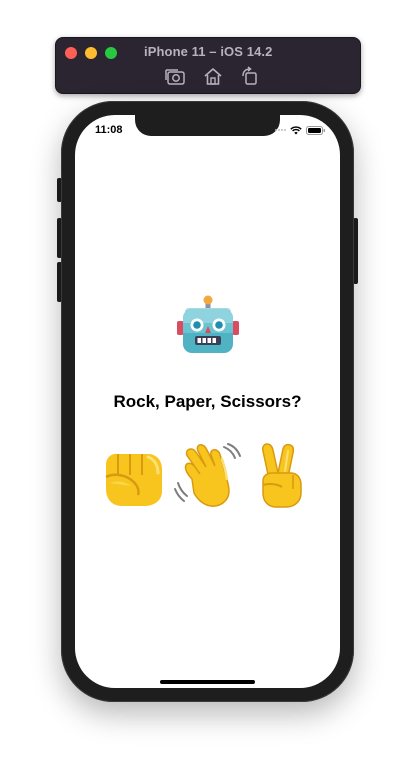 The image size is (415, 776). What do you see at coordinates (71, 53) in the screenshot?
I see `close-window-button` at bounding box center [71, 53].